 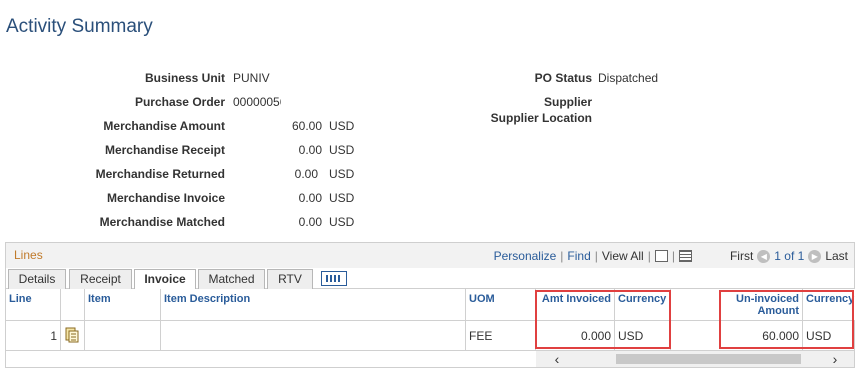 I want to click on scroll-right-icon: ›, so click(x=835, y=359).